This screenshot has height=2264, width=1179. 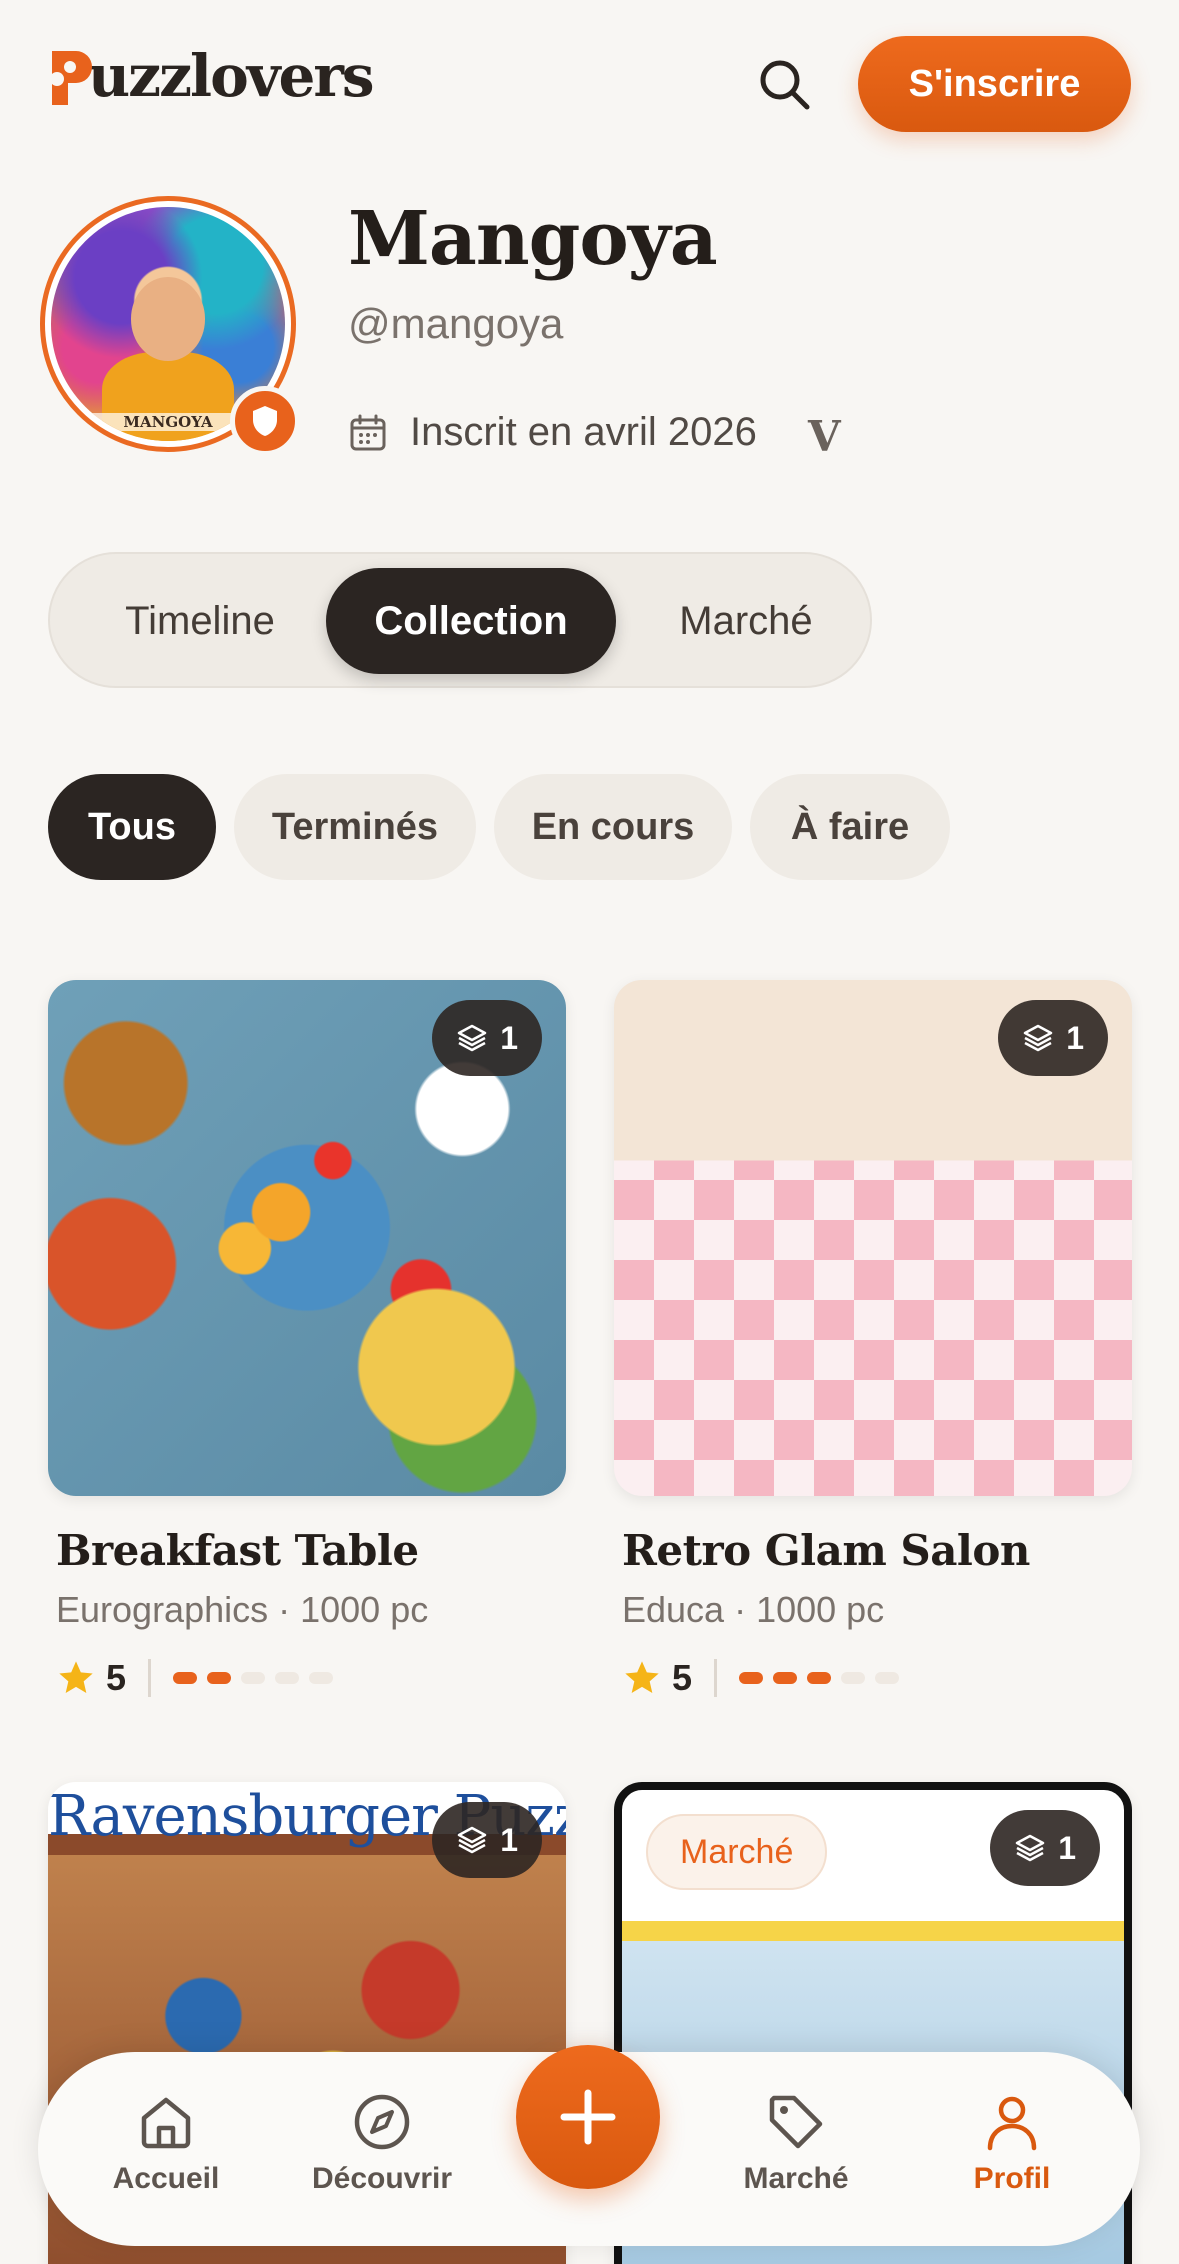 I want to click on nav-profil: Profil, so click(x=1012, y=2144).